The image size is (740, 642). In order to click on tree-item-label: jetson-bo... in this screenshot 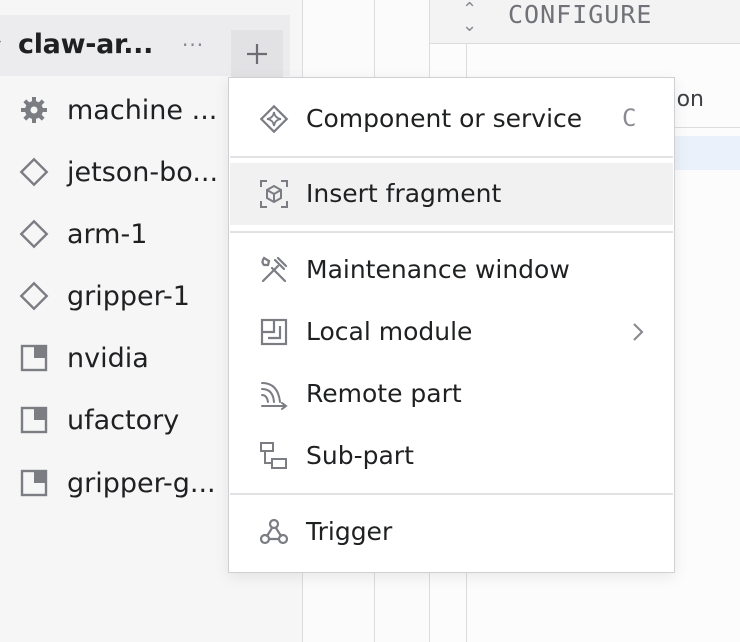, I will do `click(143, 172)`.